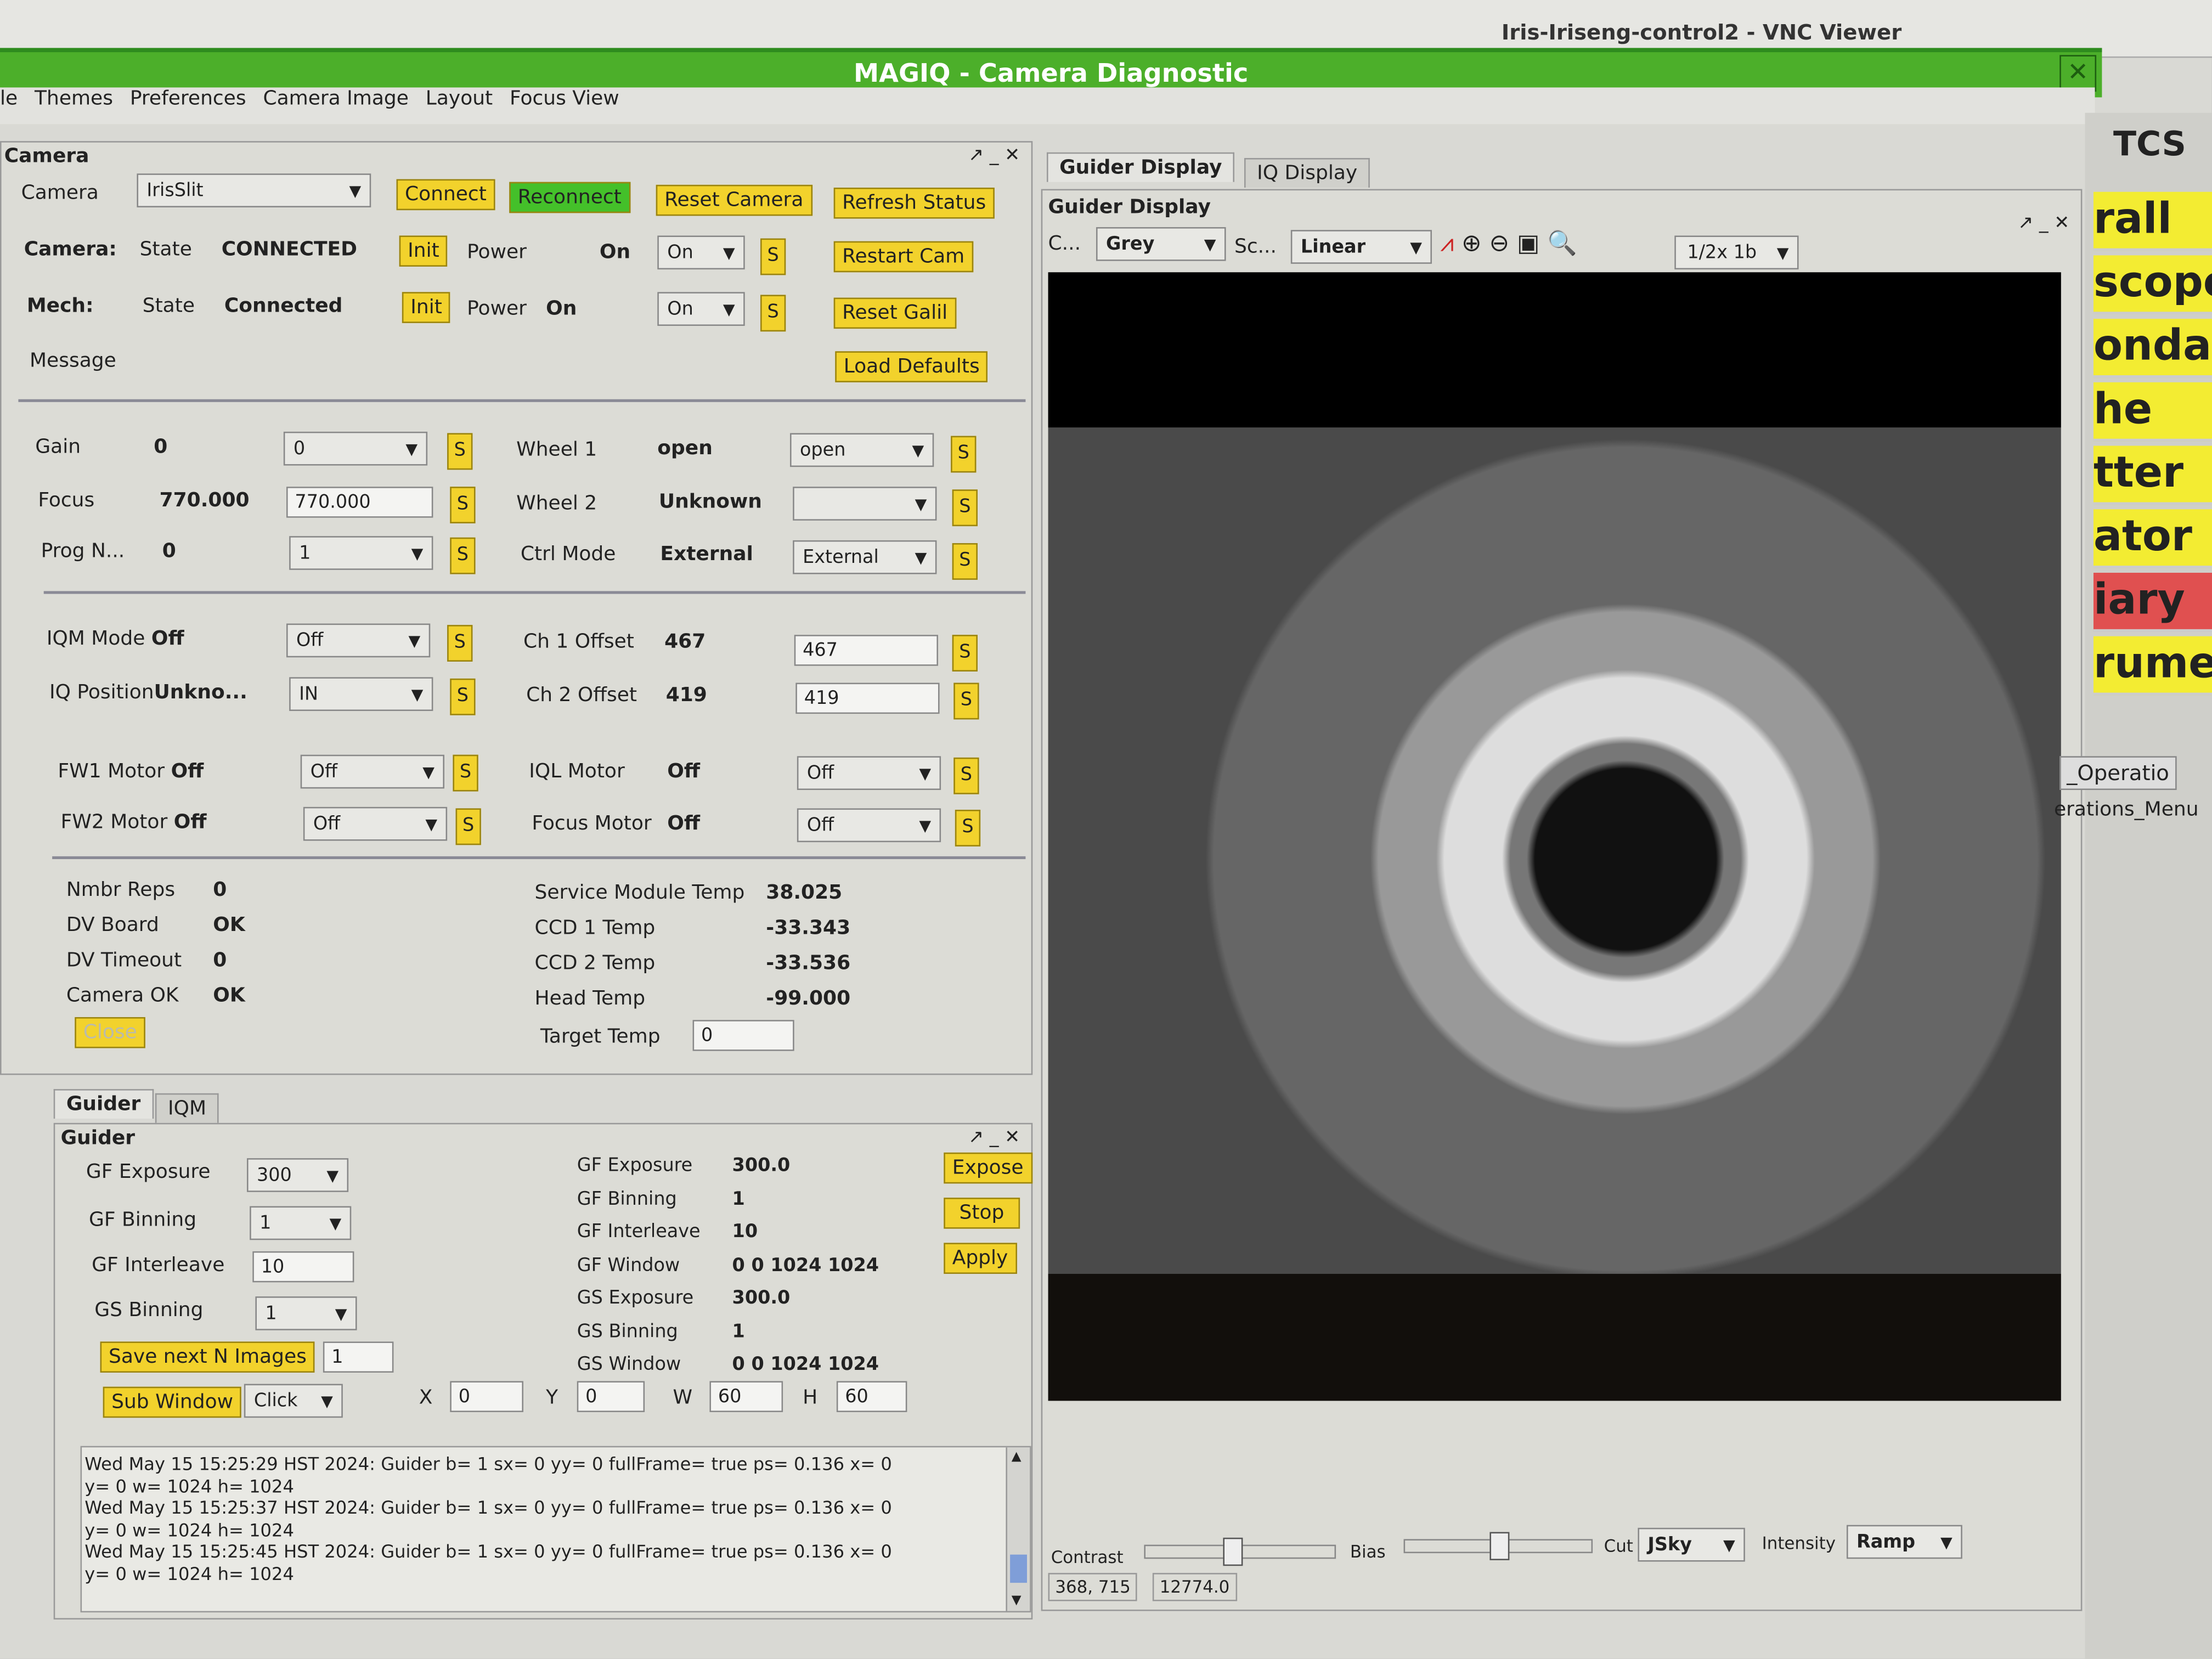 Image resolution: width=2212 pixels, height=1659 pixels. I want to click on connect-button: Connect, so click(446, 195).